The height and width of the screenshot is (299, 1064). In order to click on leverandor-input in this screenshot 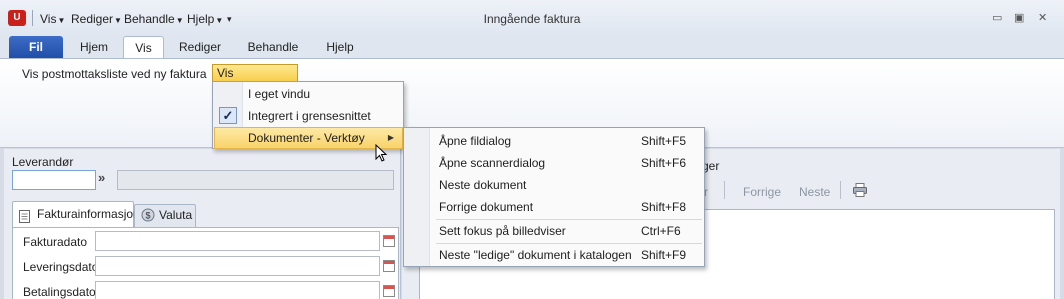, I will do `click(54, 180)`.